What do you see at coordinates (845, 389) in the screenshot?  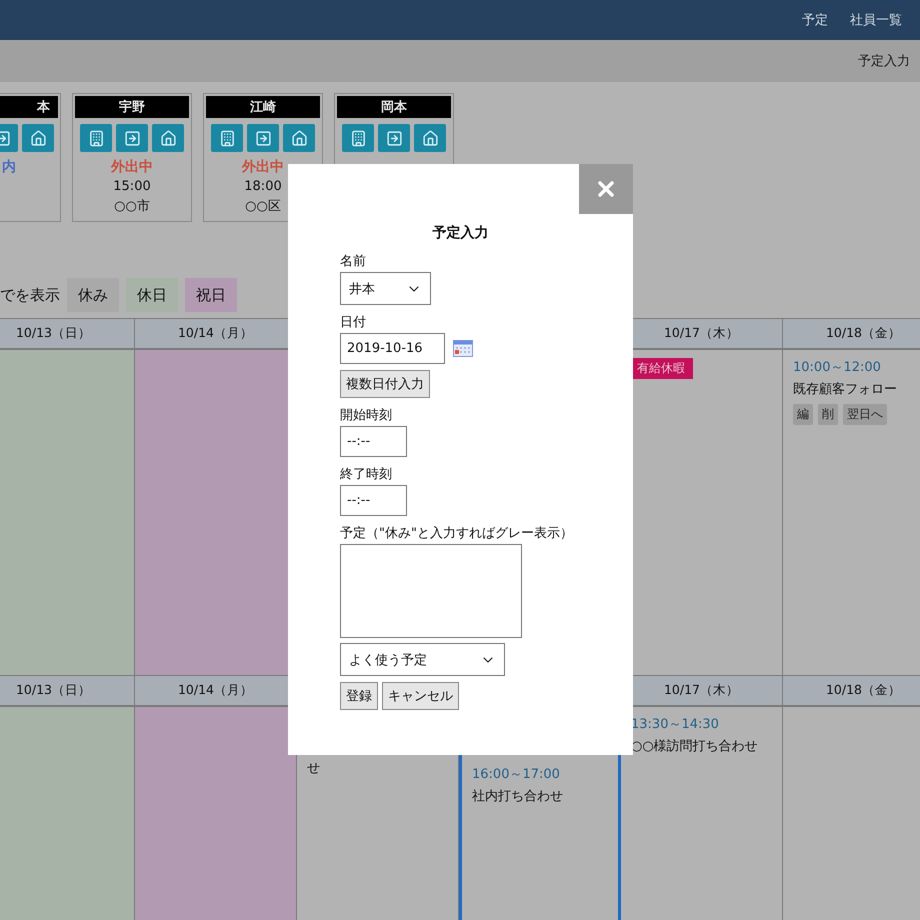 I see `event-title: 既存顧客フォロー` at bounding box center [845, 389].